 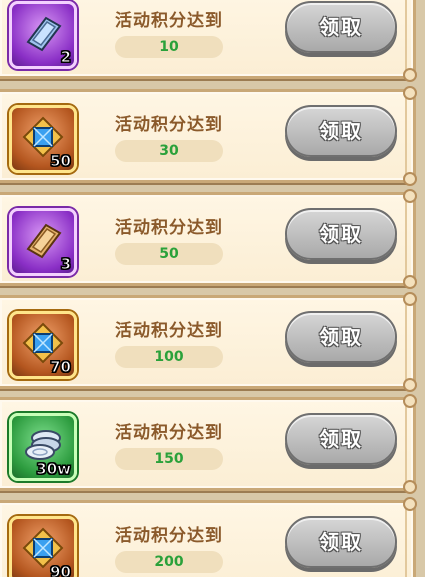 I want to click on points-requirement: 30, so click(x=169, y=151).